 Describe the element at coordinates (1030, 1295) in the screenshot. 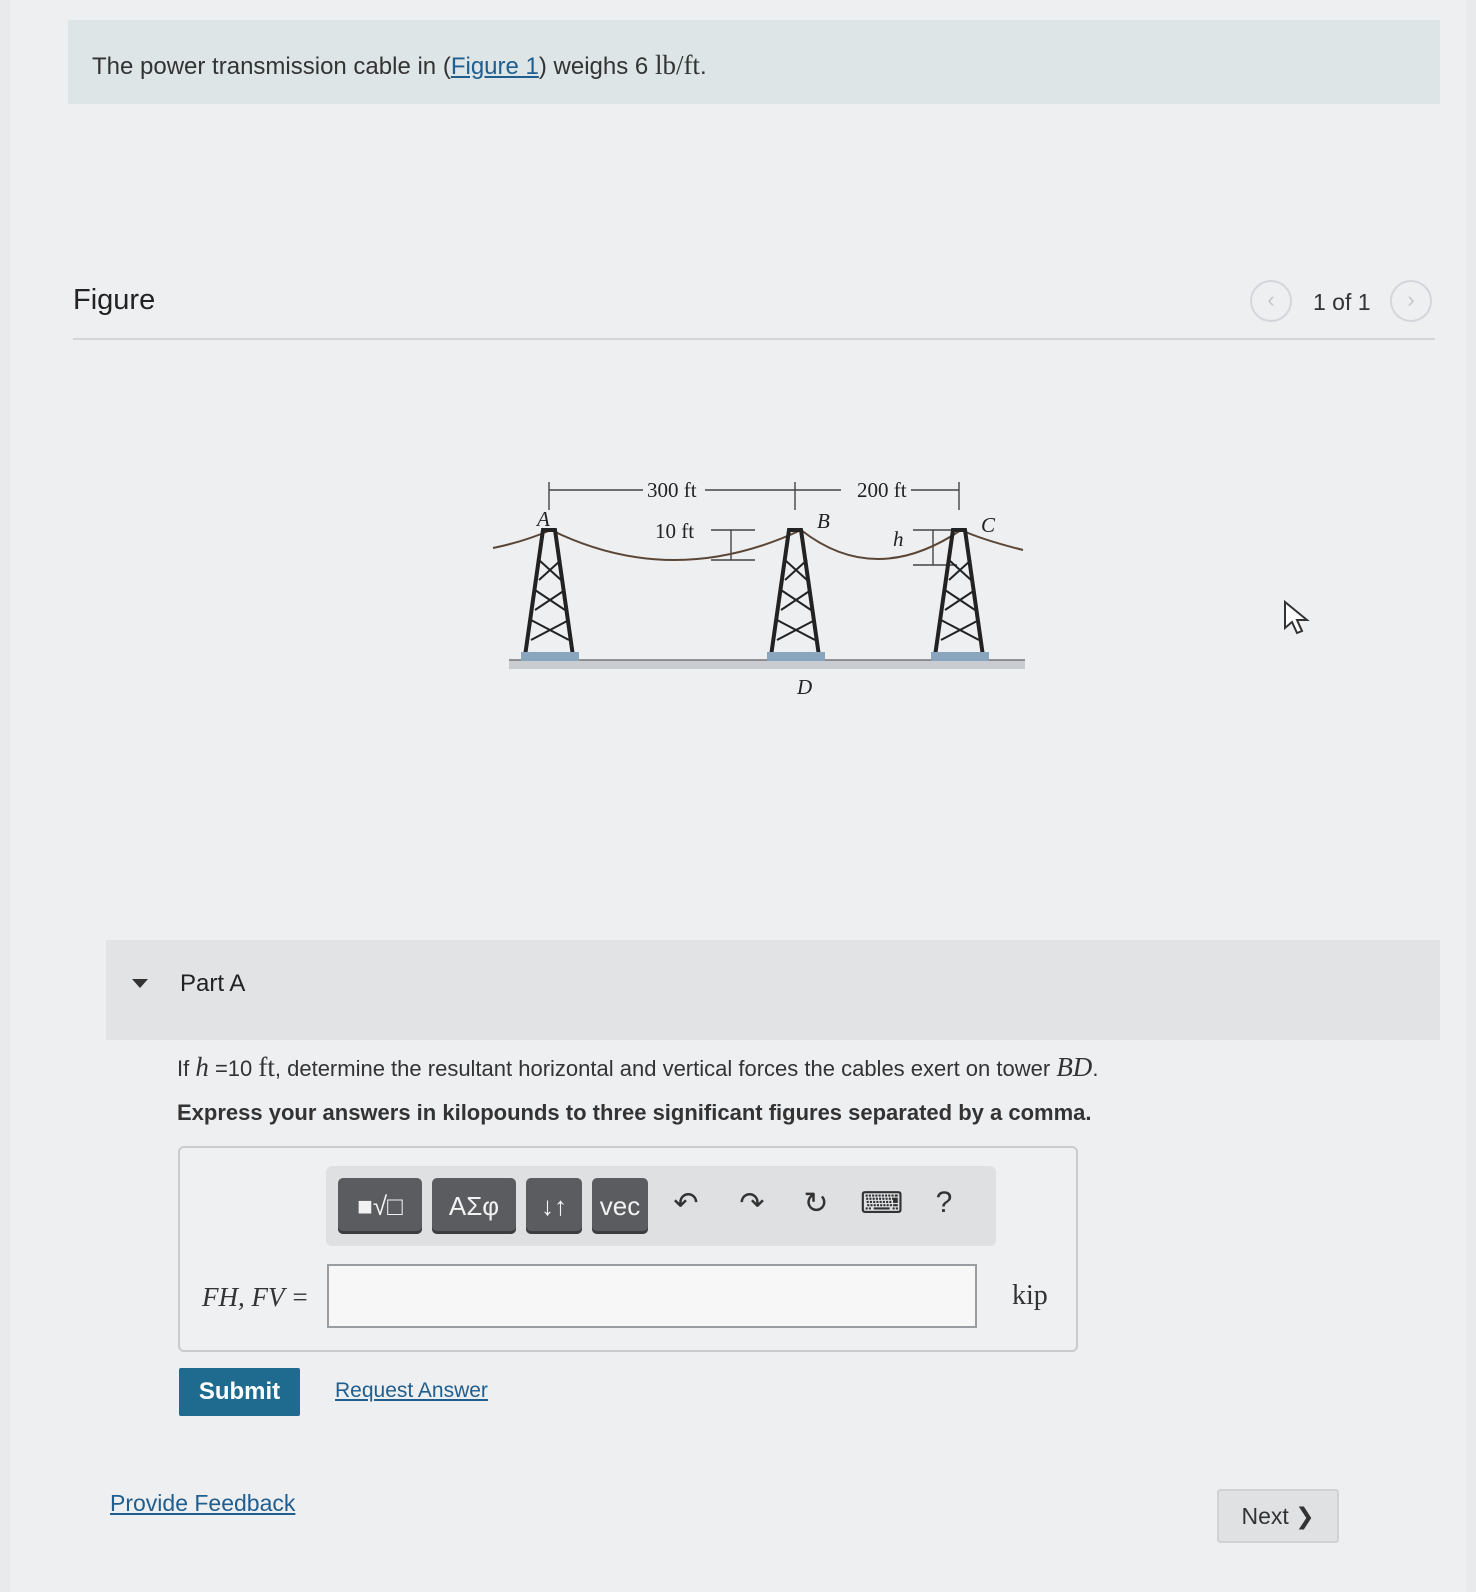

I see `answer-unit: kip` at that location.